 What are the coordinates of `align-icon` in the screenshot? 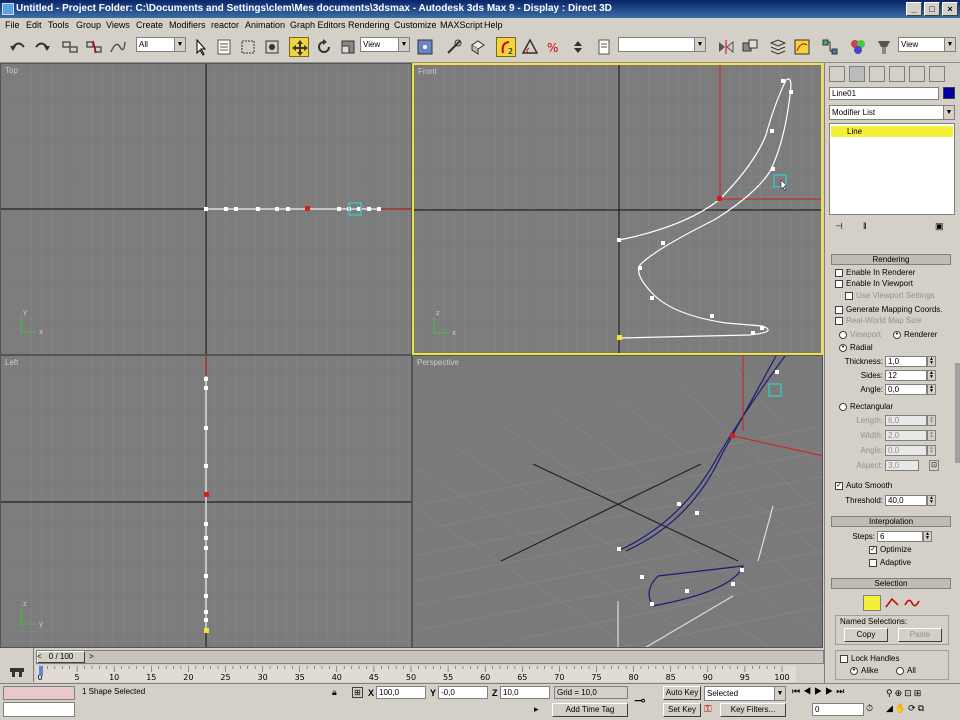 It's located at (750, 47).